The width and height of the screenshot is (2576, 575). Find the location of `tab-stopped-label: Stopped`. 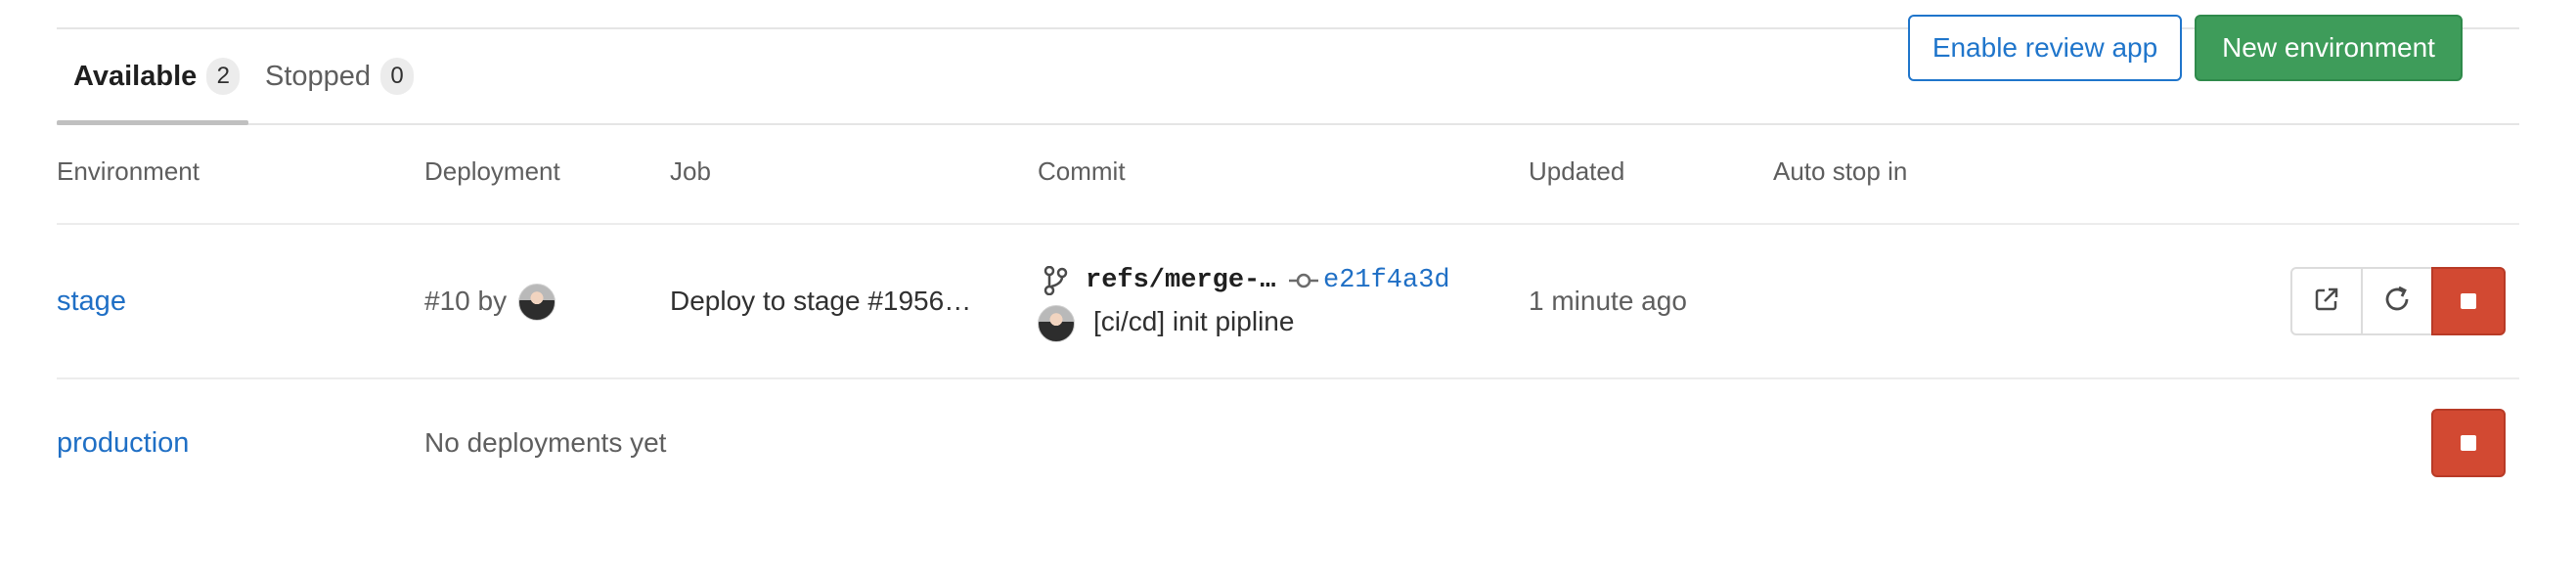

tab-stopped-label: Stopped is located at coordinates (318, 76).